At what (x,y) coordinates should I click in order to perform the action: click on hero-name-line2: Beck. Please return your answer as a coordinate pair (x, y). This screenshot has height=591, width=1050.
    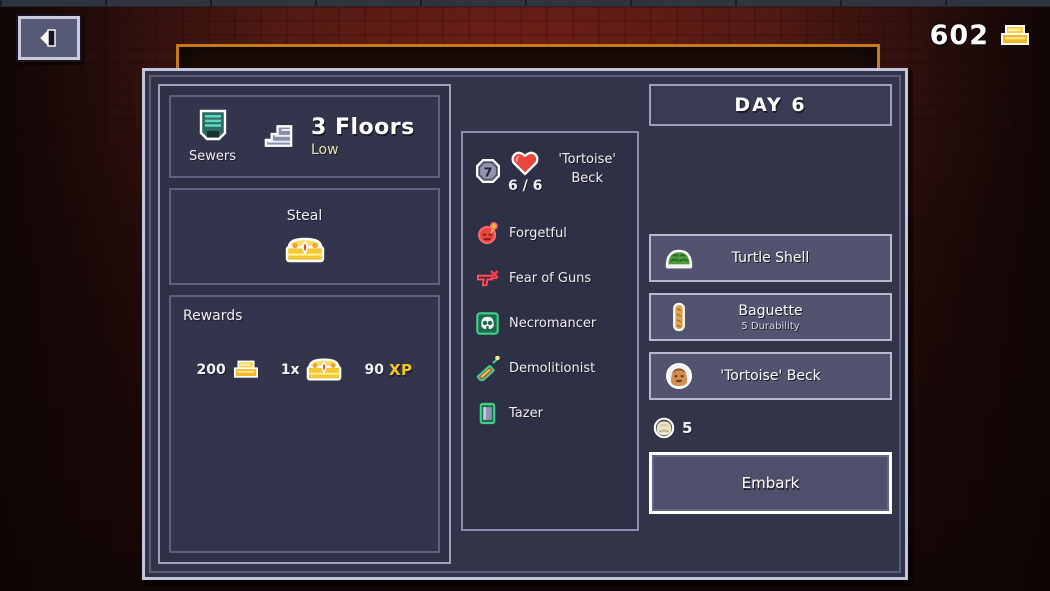
    Looking at the image, I should click on (587, 178).